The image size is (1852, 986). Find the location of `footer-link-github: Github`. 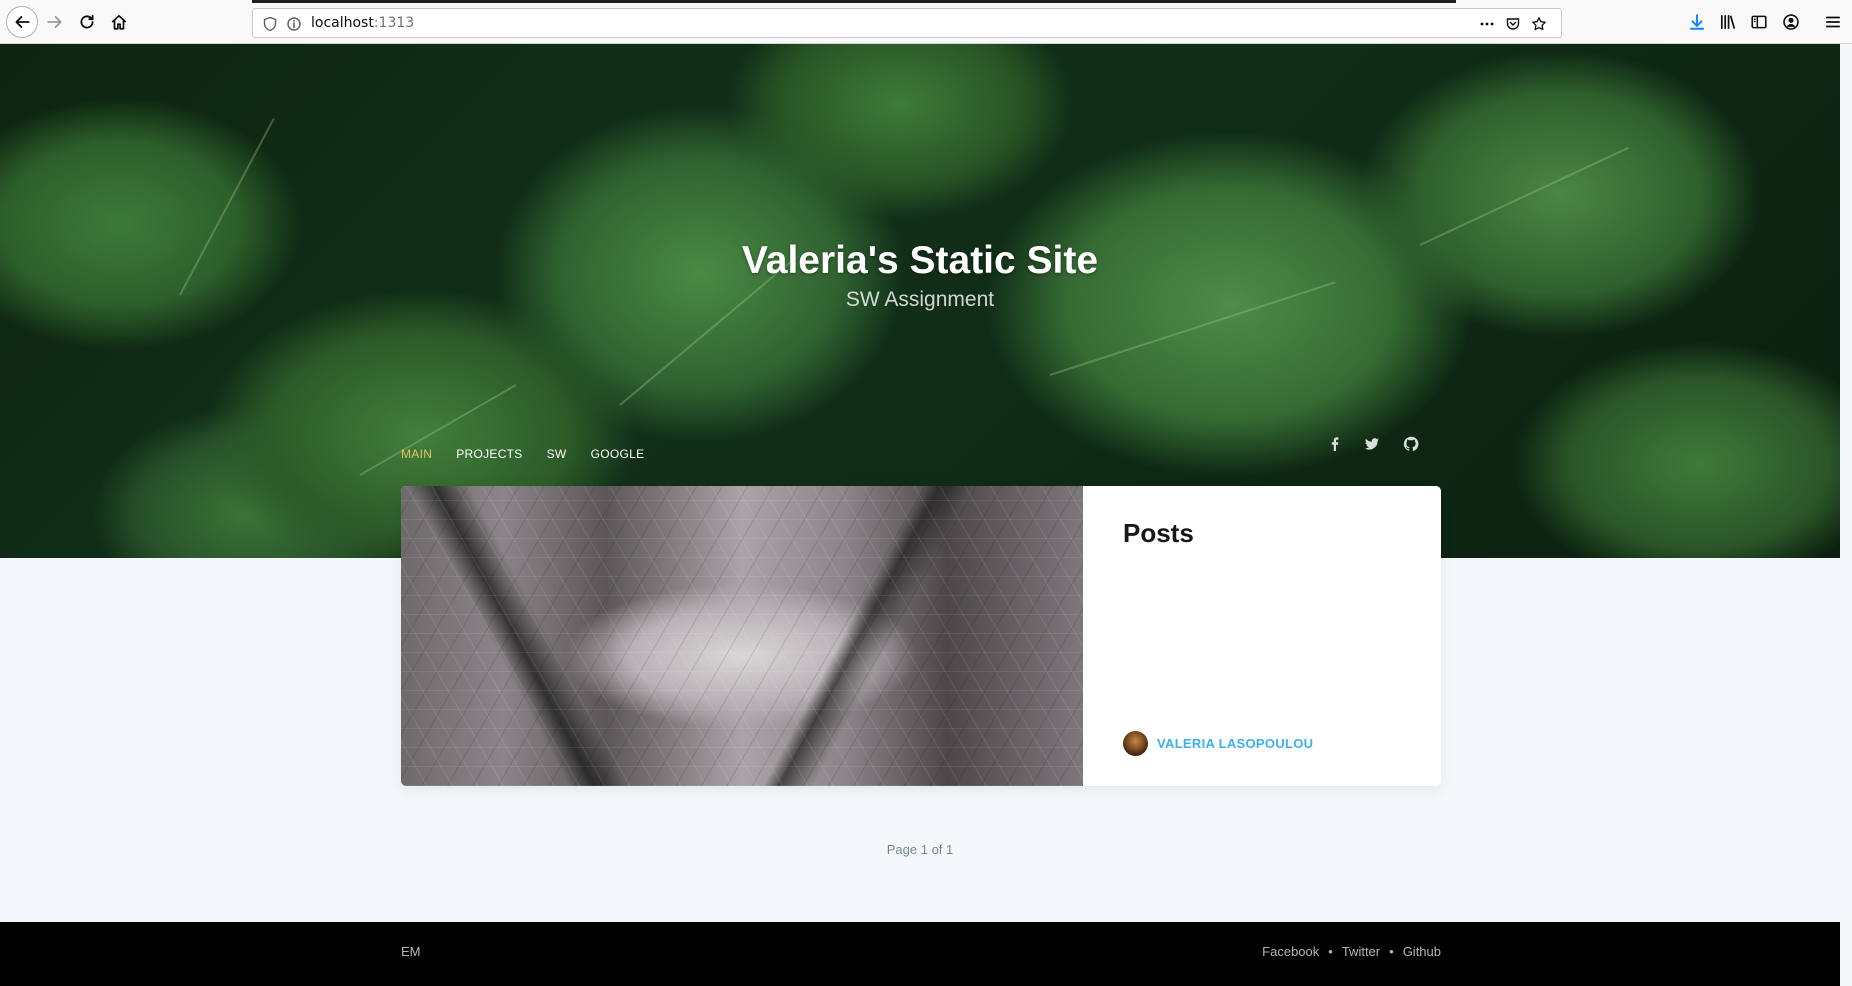

footer-link-github: Github is located at coordinates (1422, 951).